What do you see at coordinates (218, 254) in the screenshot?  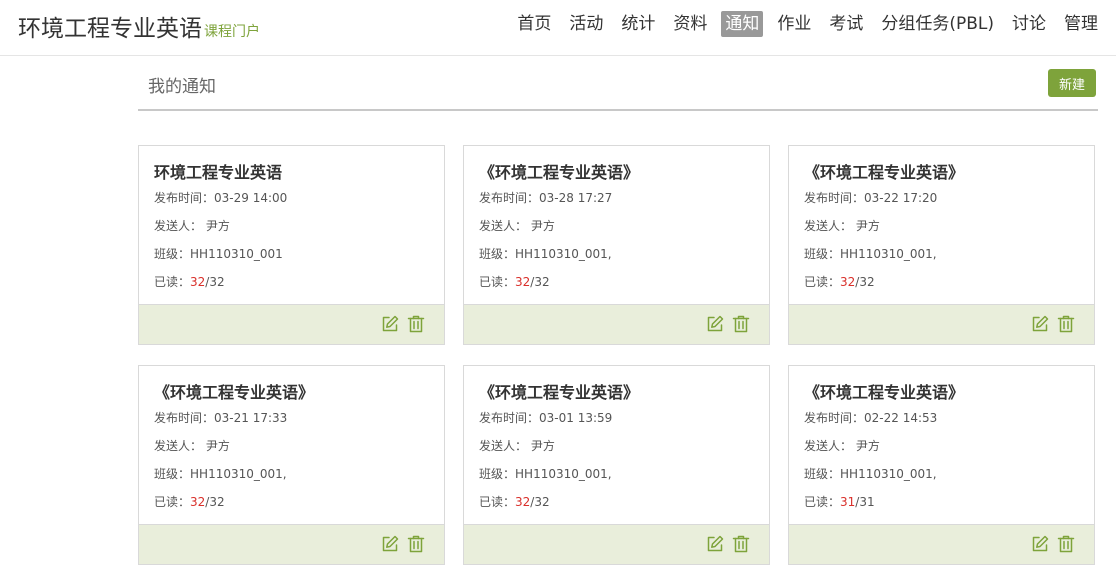 I see `notice-class: 班级：HH110310_001` at bounding box center [218, 254].